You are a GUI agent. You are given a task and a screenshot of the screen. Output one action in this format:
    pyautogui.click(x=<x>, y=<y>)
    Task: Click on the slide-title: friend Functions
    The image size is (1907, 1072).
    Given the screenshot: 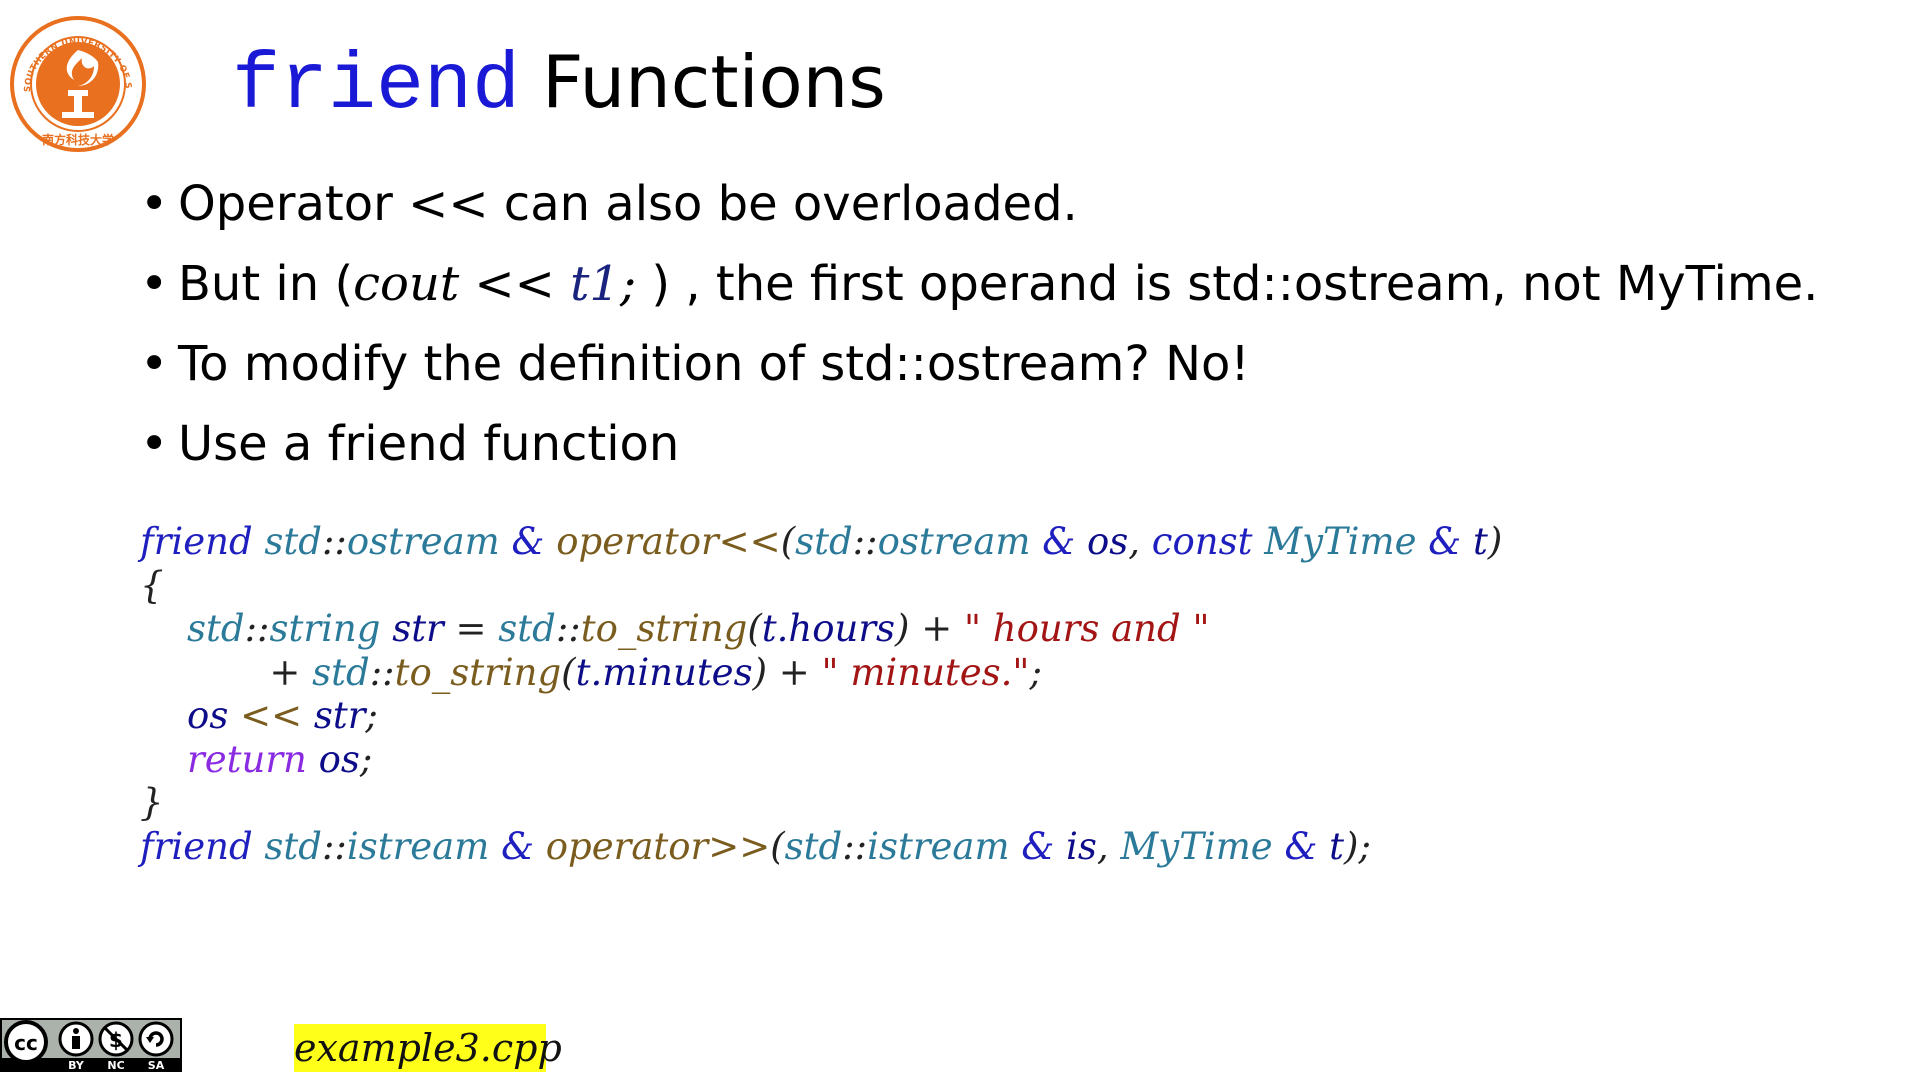 What is the action you would take?
    pyautogui.click(x=559, y=86)
    